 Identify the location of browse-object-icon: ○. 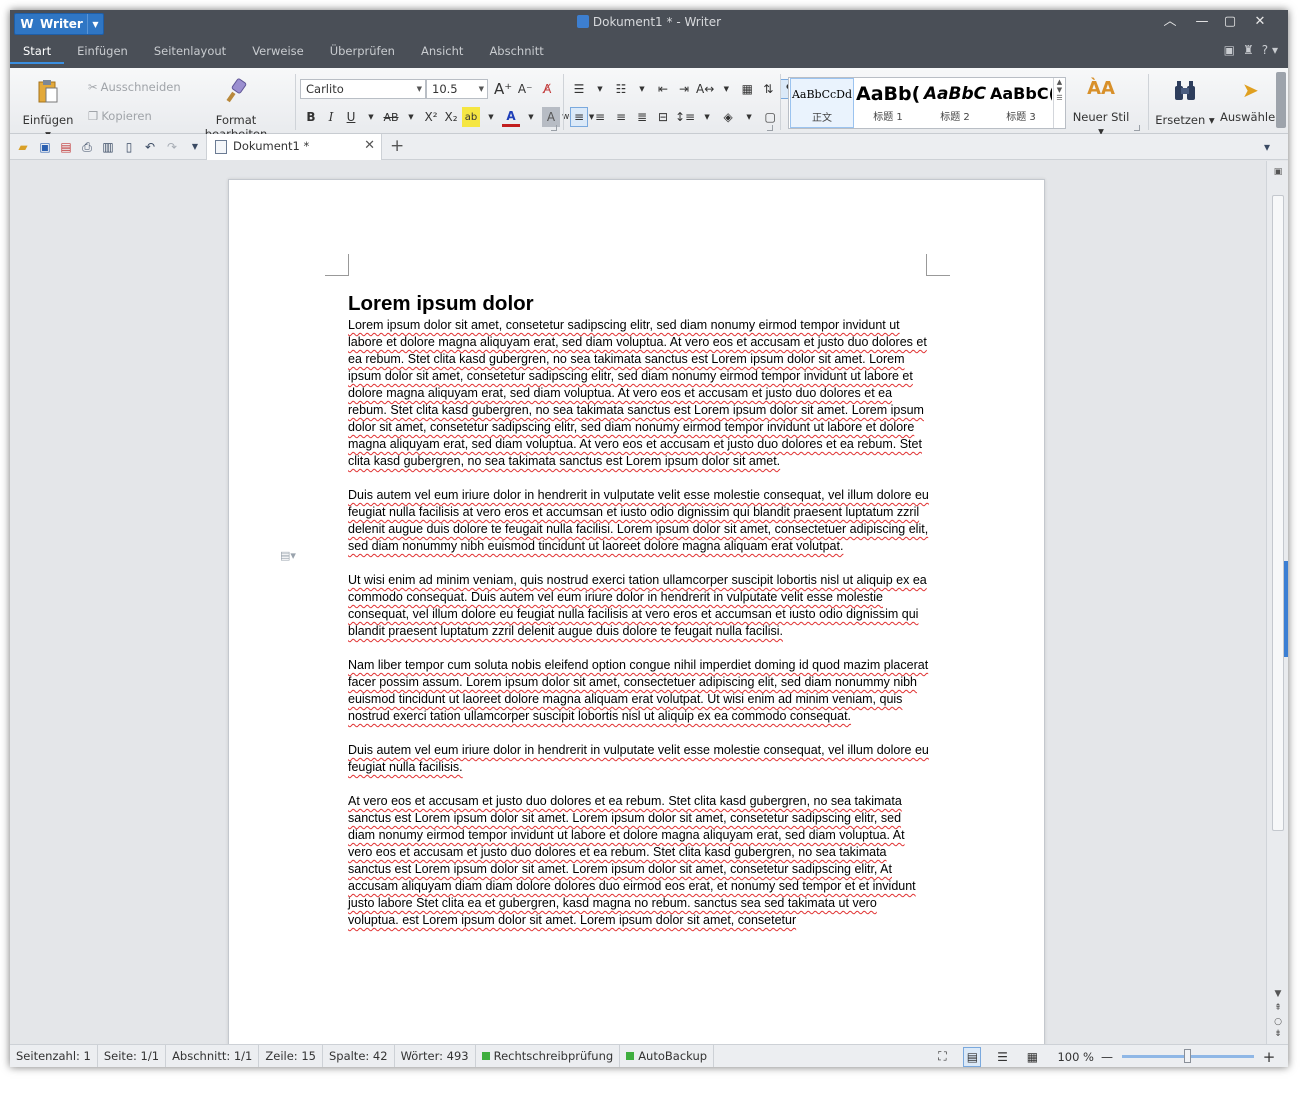
(1278, 1022).